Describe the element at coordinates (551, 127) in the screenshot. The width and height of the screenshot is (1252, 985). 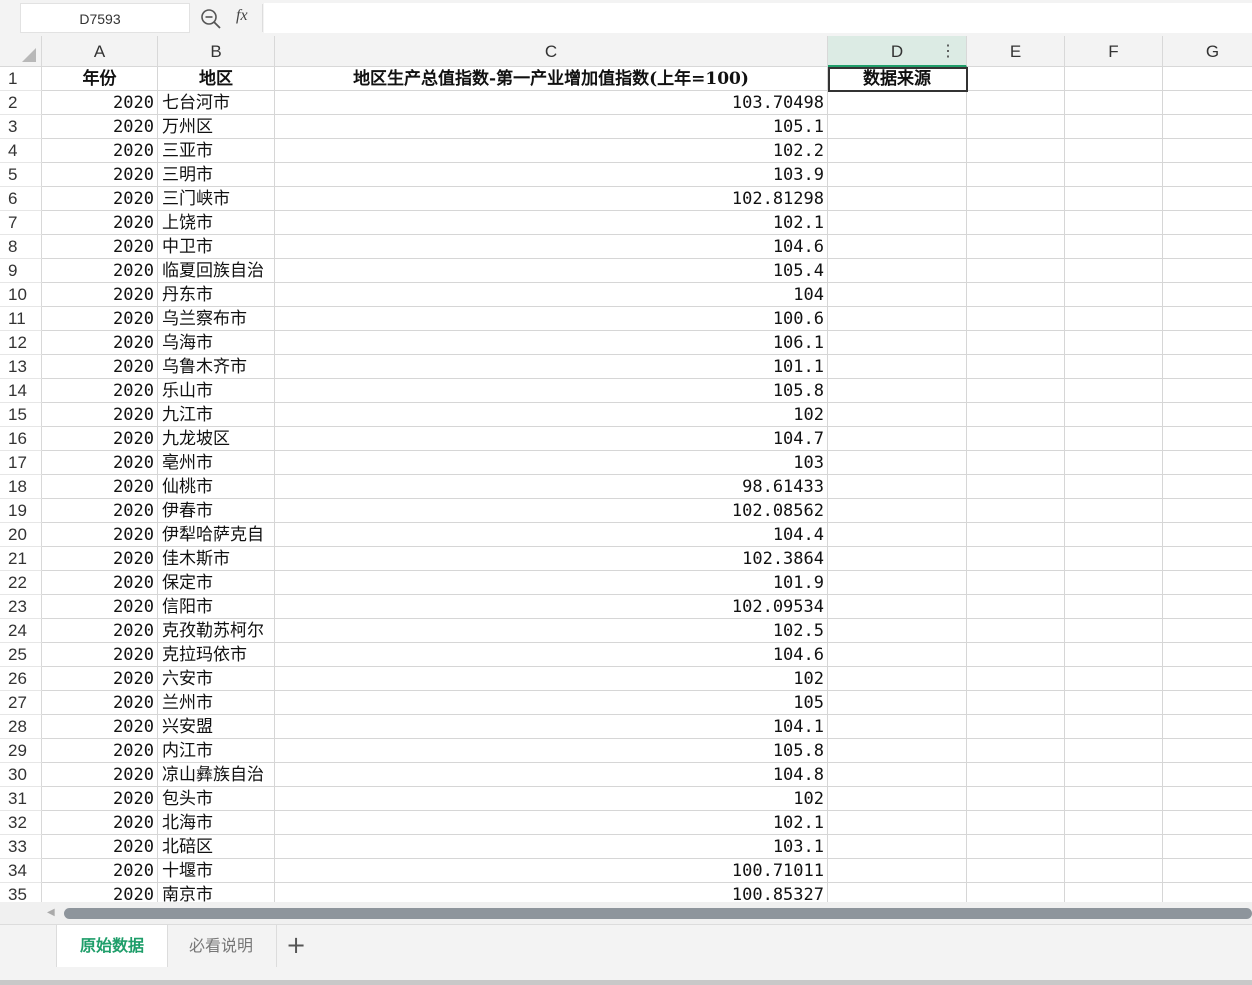
I see `cell-index-value: 105.1` at that location.